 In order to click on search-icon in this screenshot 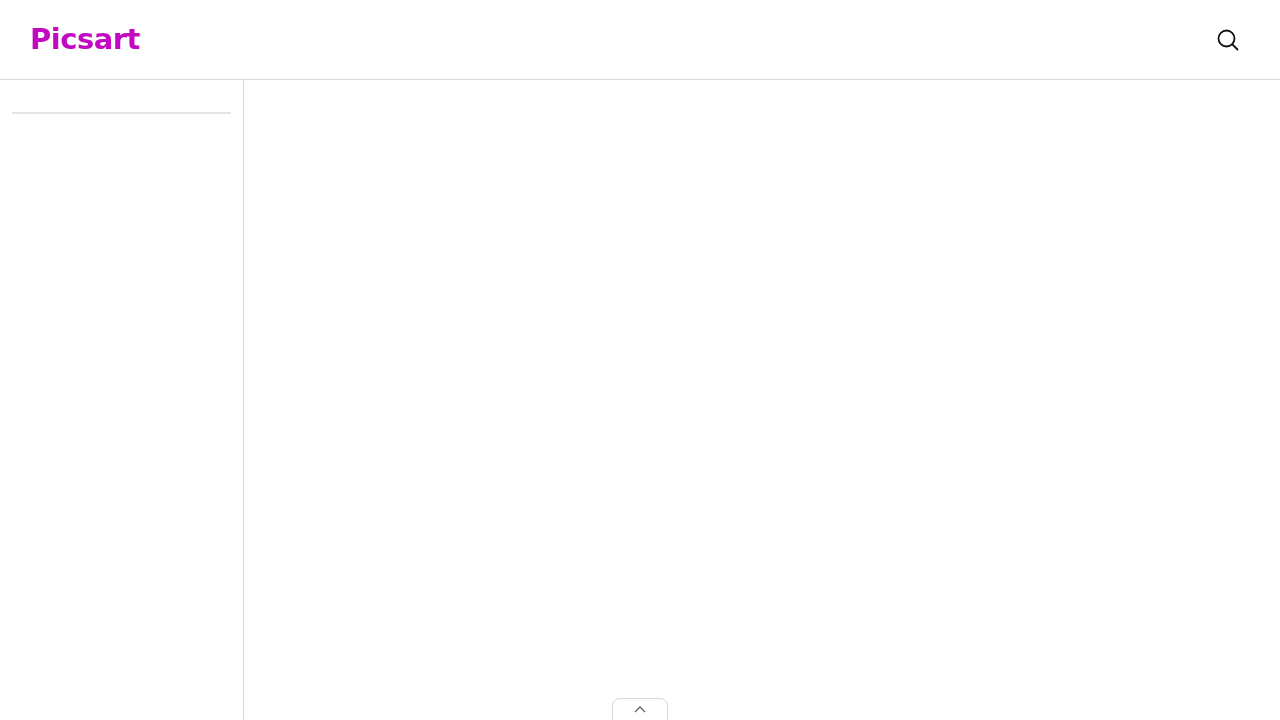, I will do `click(1228, 39)`.